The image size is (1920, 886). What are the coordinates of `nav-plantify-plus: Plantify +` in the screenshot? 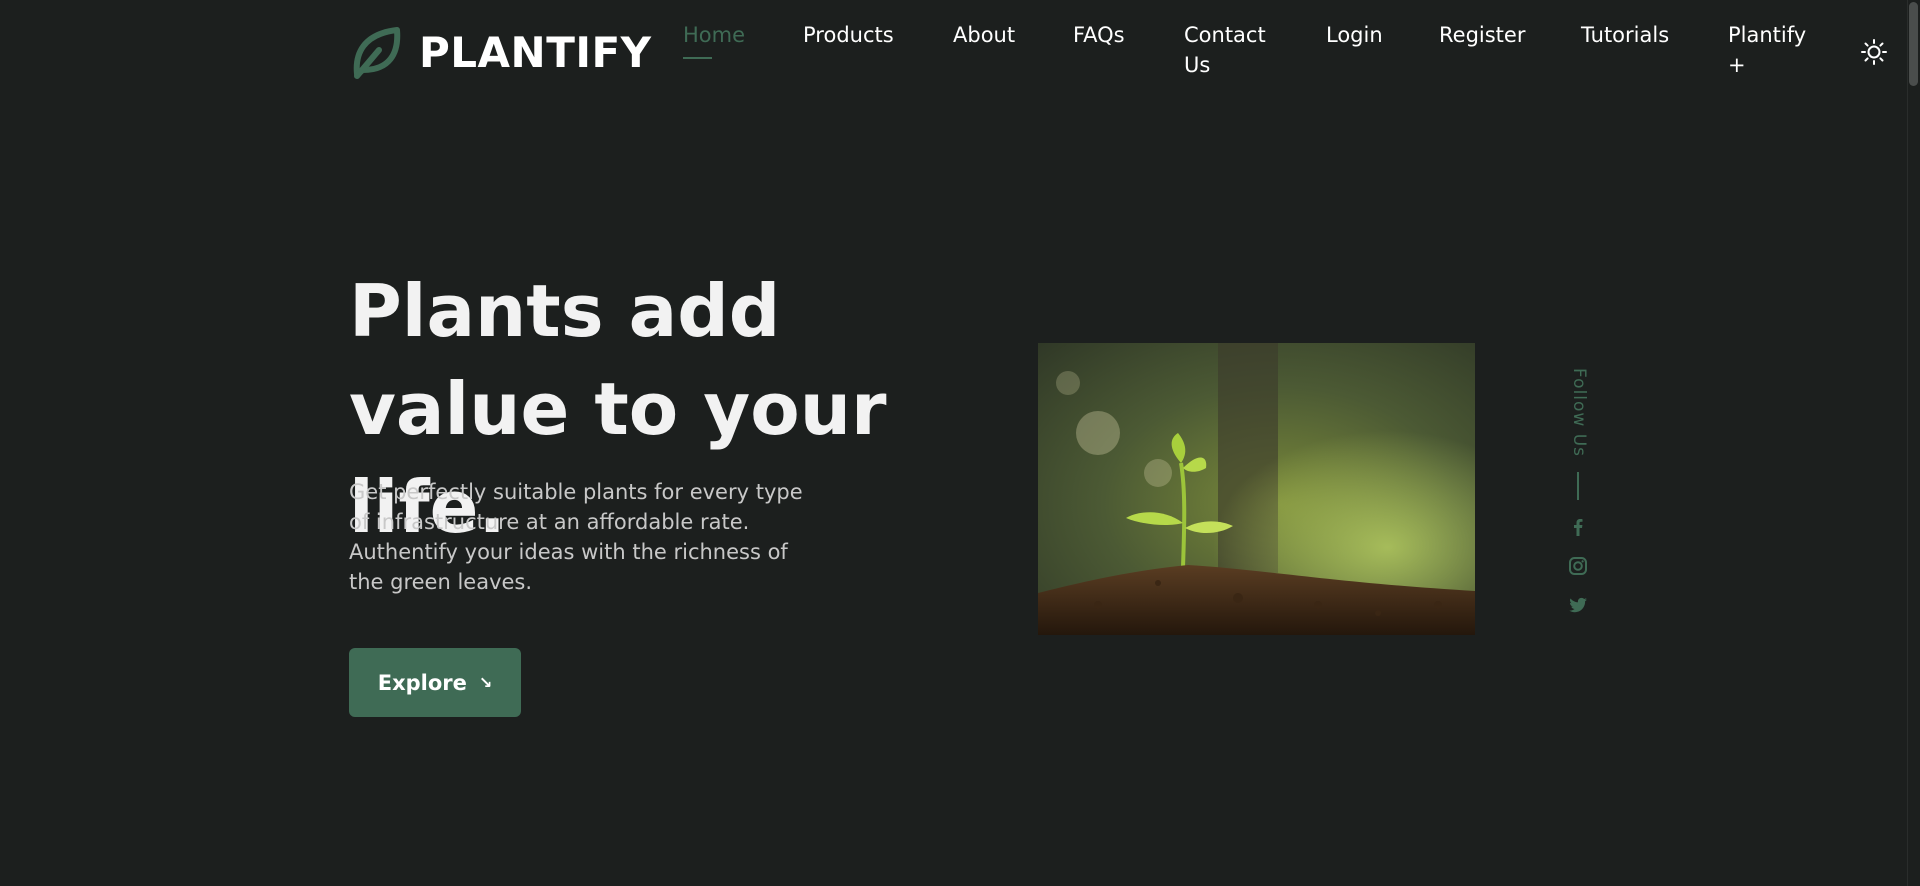 It's located at (1768, 50).